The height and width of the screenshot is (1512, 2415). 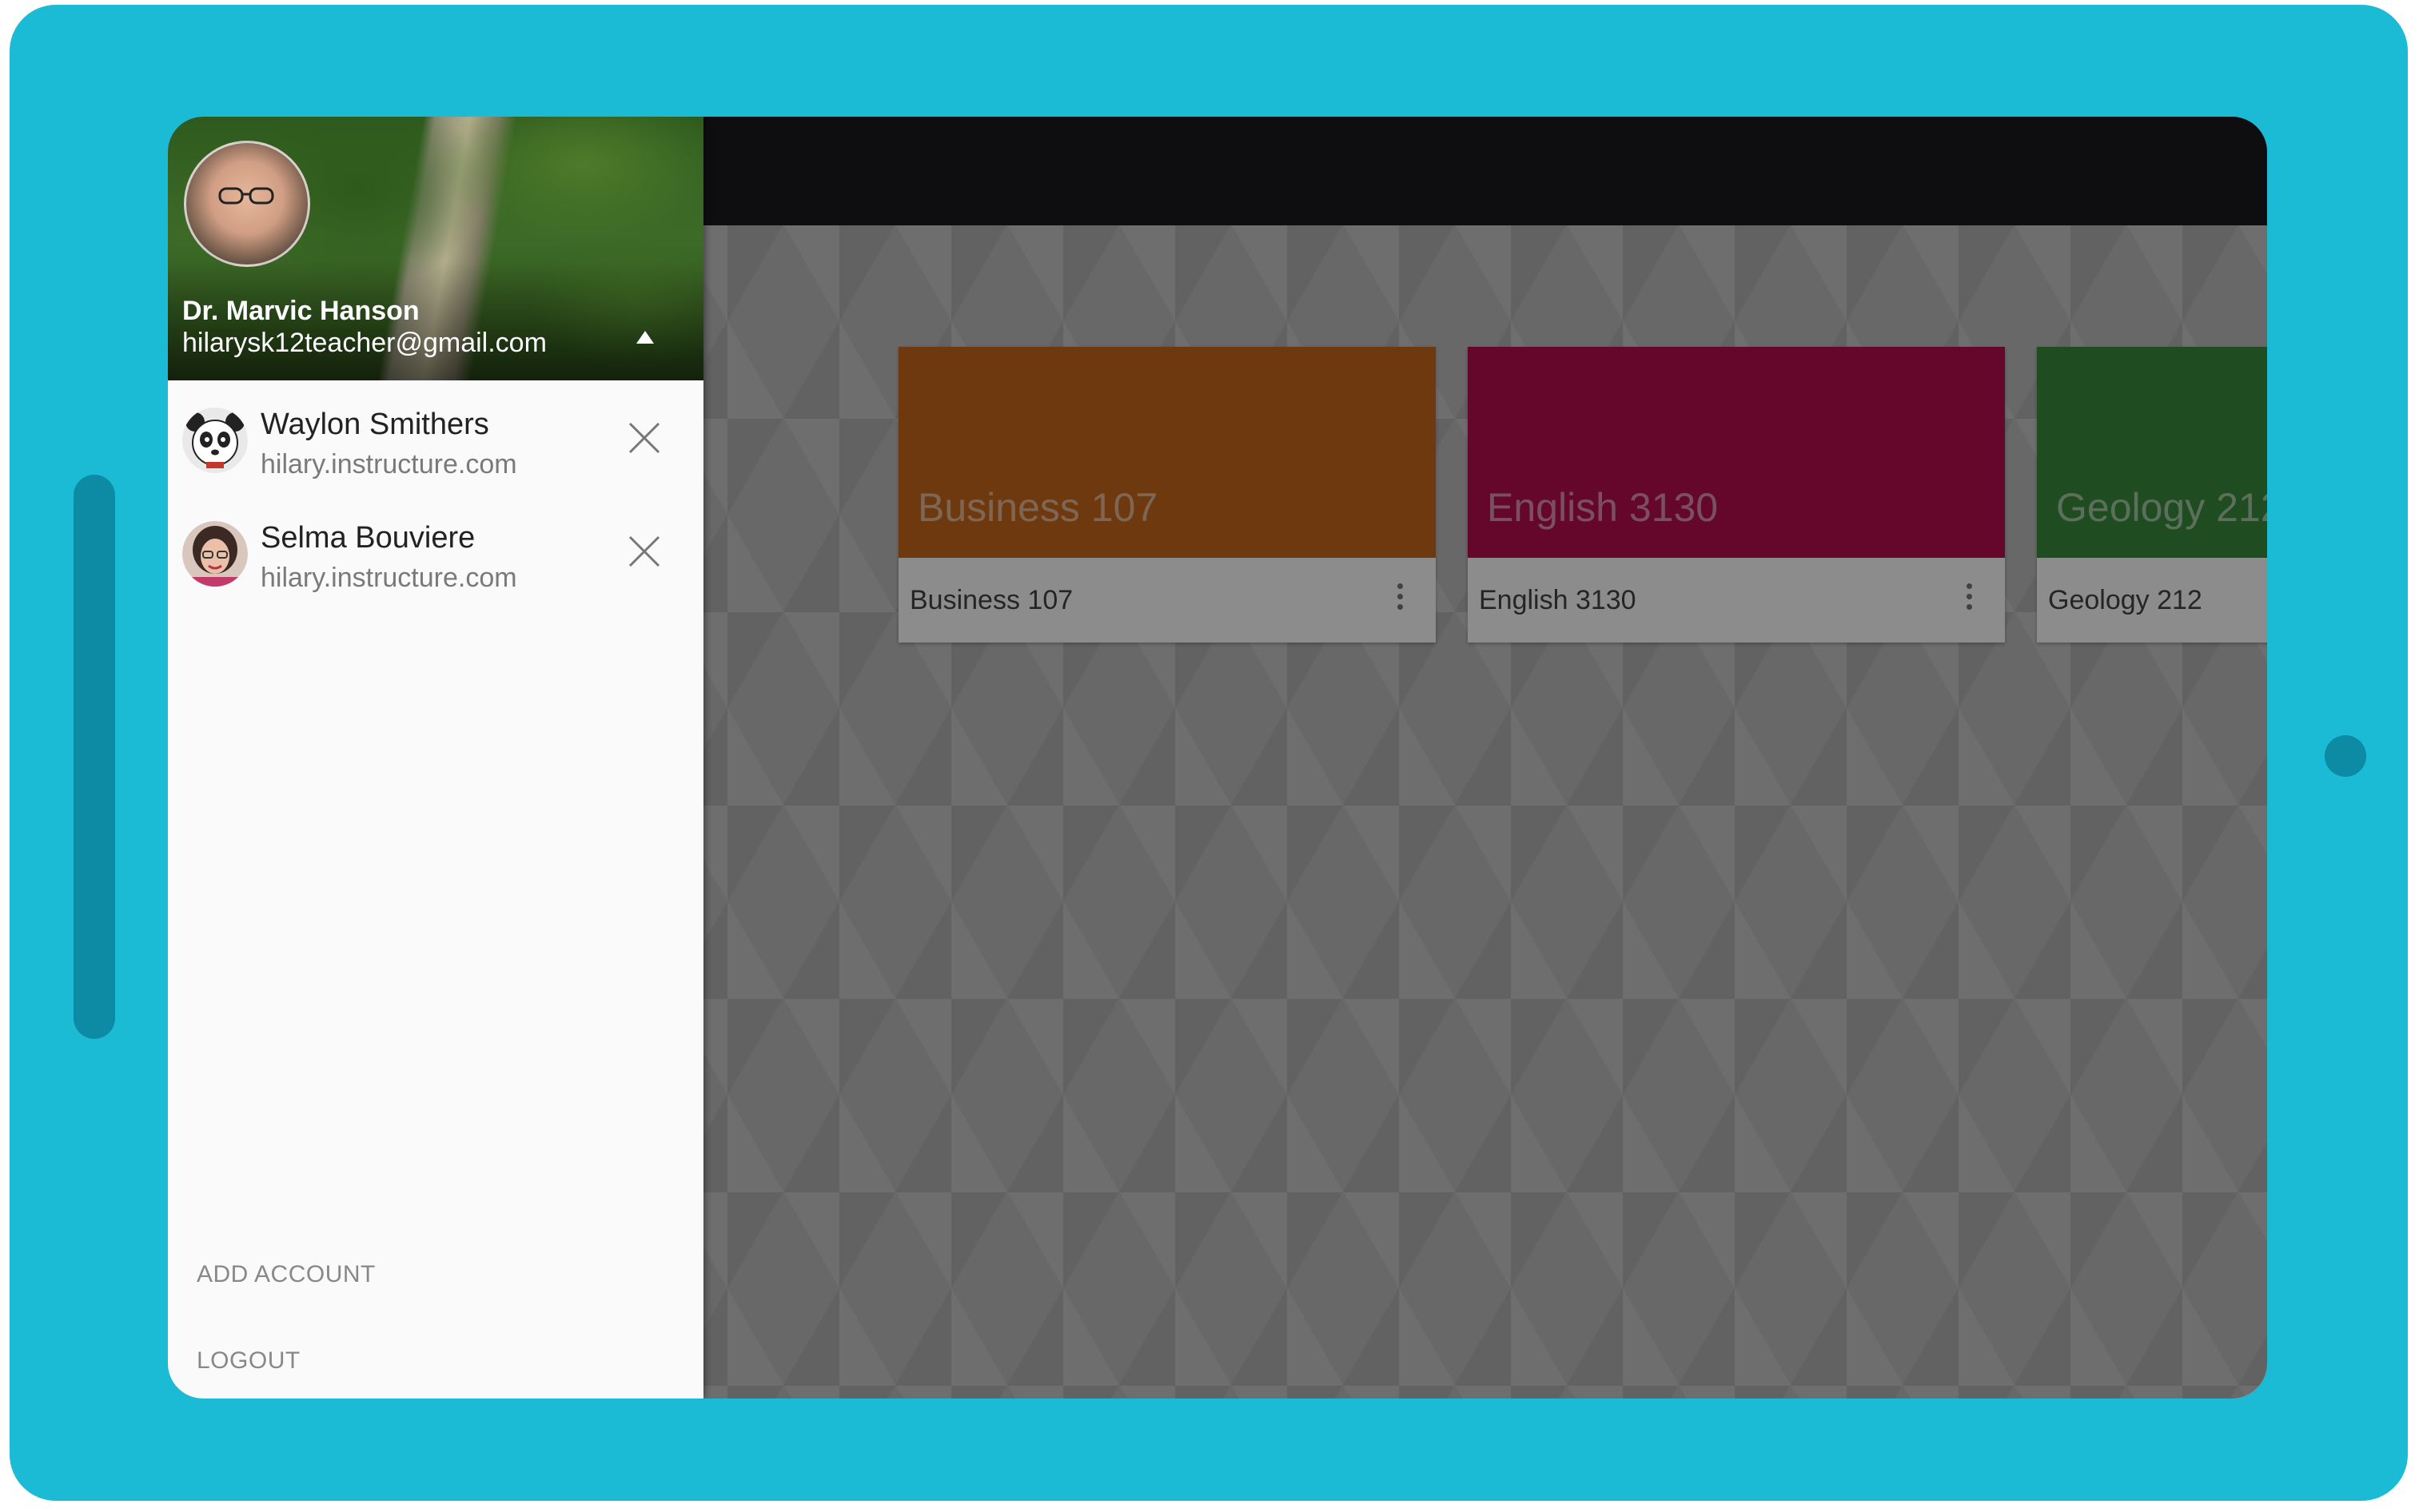 What do you see at coordinates (2345, 756) in the screenshot?
I see `tablet-home-button` at bounding box center [2345, 756].